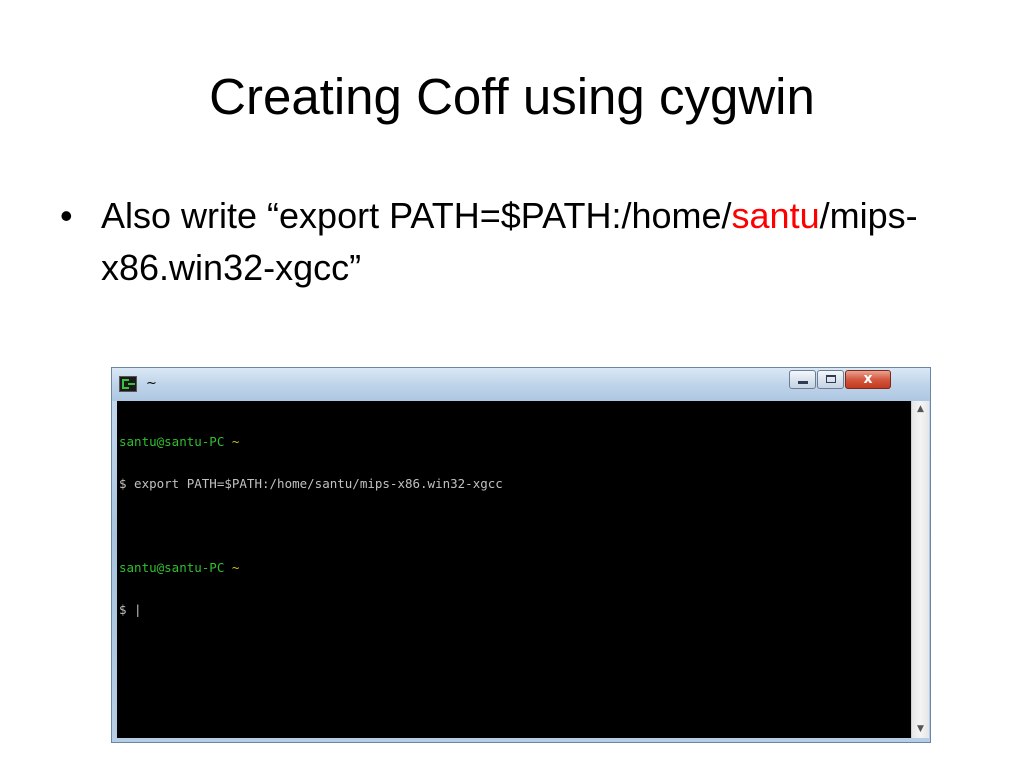 Image resolution: width=1024 pixels, height=768 pixels. I want to click on close-icon: x, so click(868, 379).